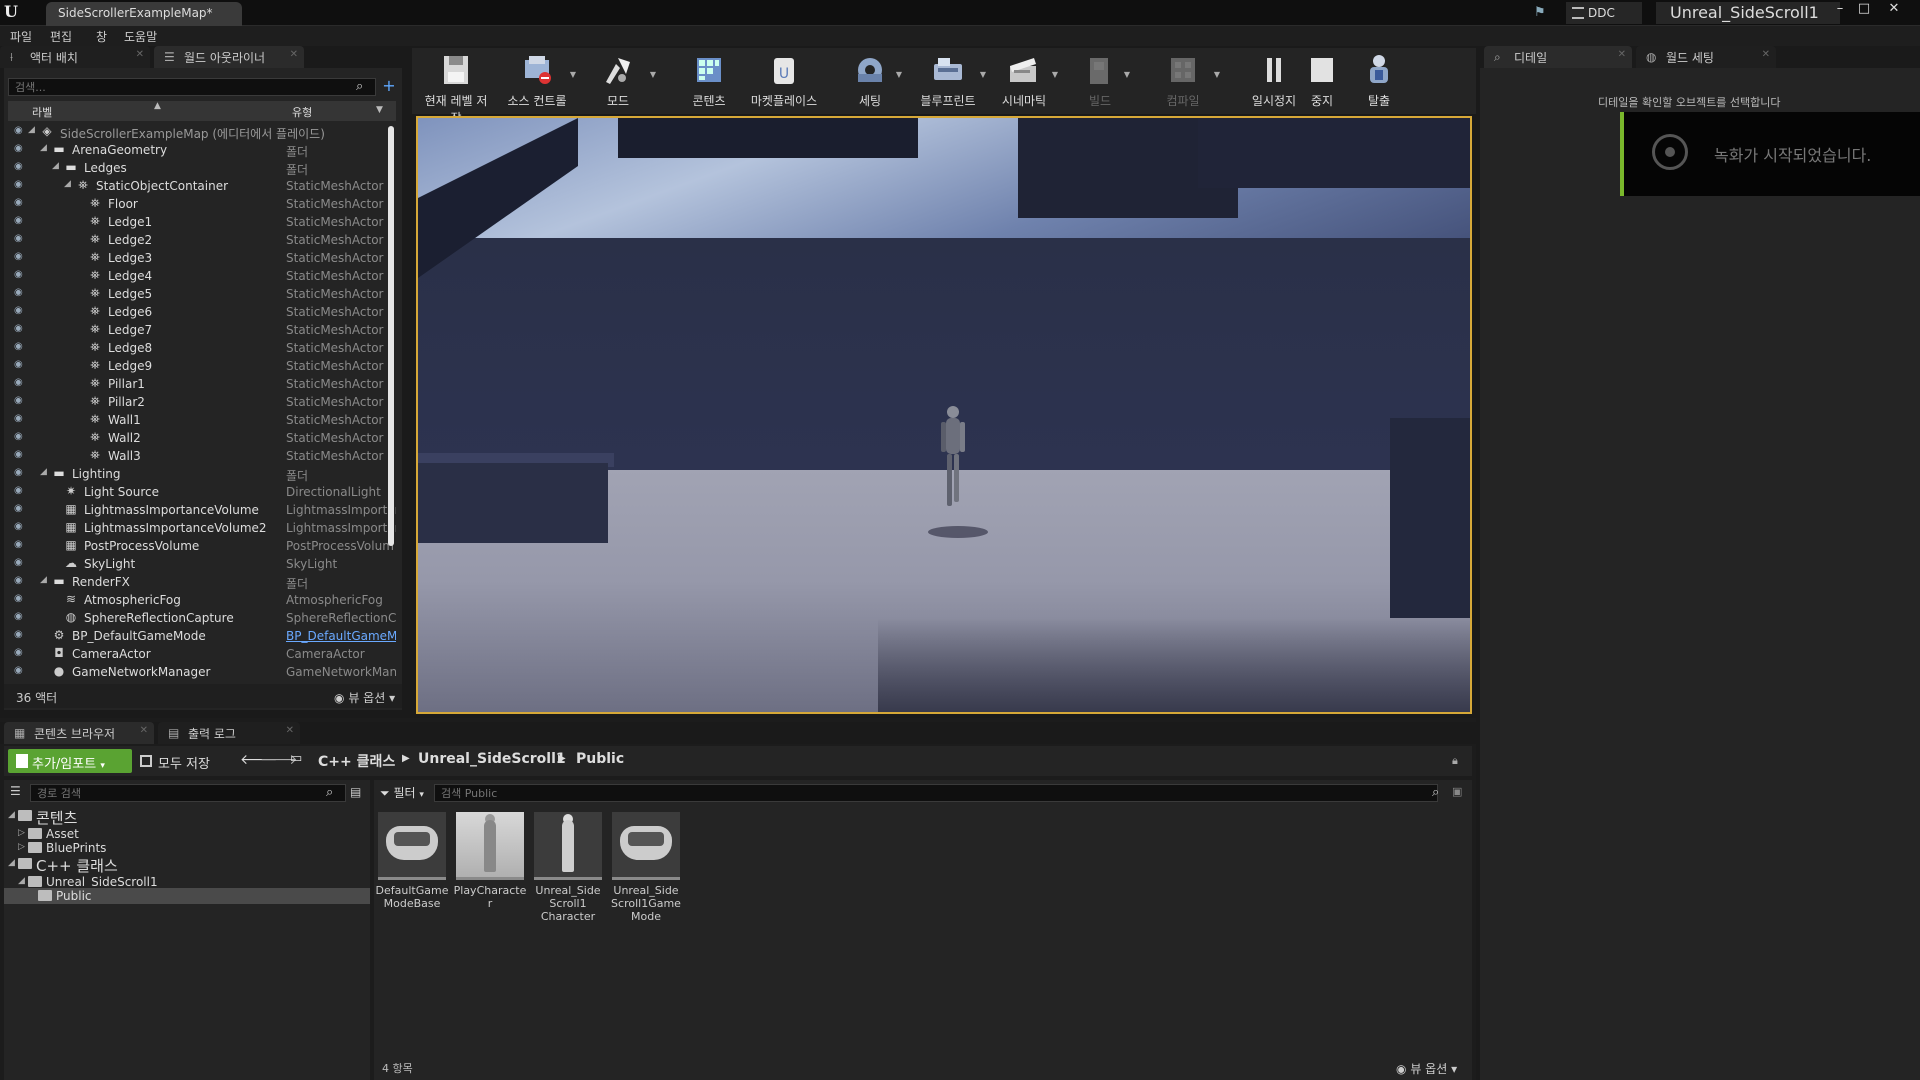 Image resolution: width=1920 pixels, height=1080 pixels. I want to click on outliner-row: ◉ ▦ PostProcessVolume PostProcessVolum, so click(202, 546).